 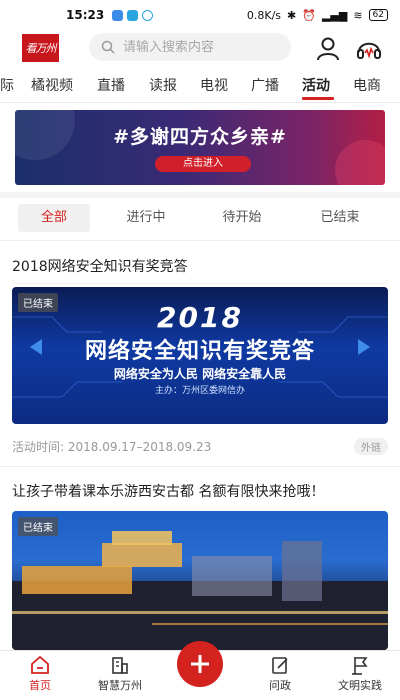 What do you see at coordinates (367, 85) in the screenshot?
I see `tab-ecommerce: 电商` at bounding box center [367, 85].